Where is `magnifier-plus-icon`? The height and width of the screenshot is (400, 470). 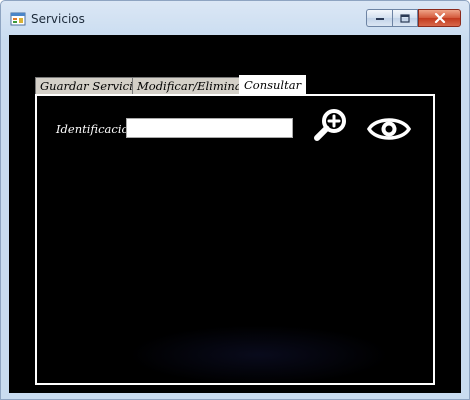 magnifier-plus-icon is located at coordinates (330, 125).